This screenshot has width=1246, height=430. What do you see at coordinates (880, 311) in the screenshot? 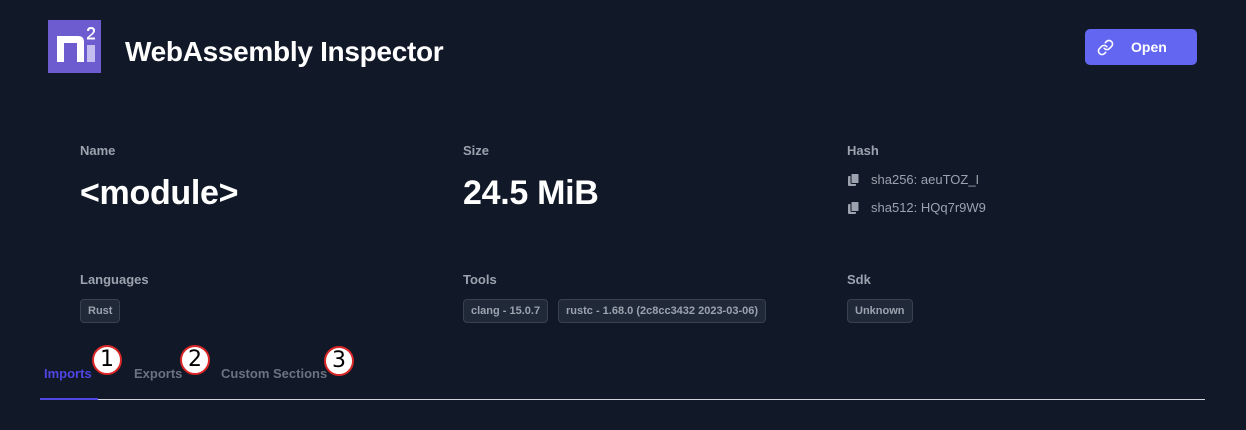
I see `sdk-badge: Unknown` at bounding box center [880, 311].